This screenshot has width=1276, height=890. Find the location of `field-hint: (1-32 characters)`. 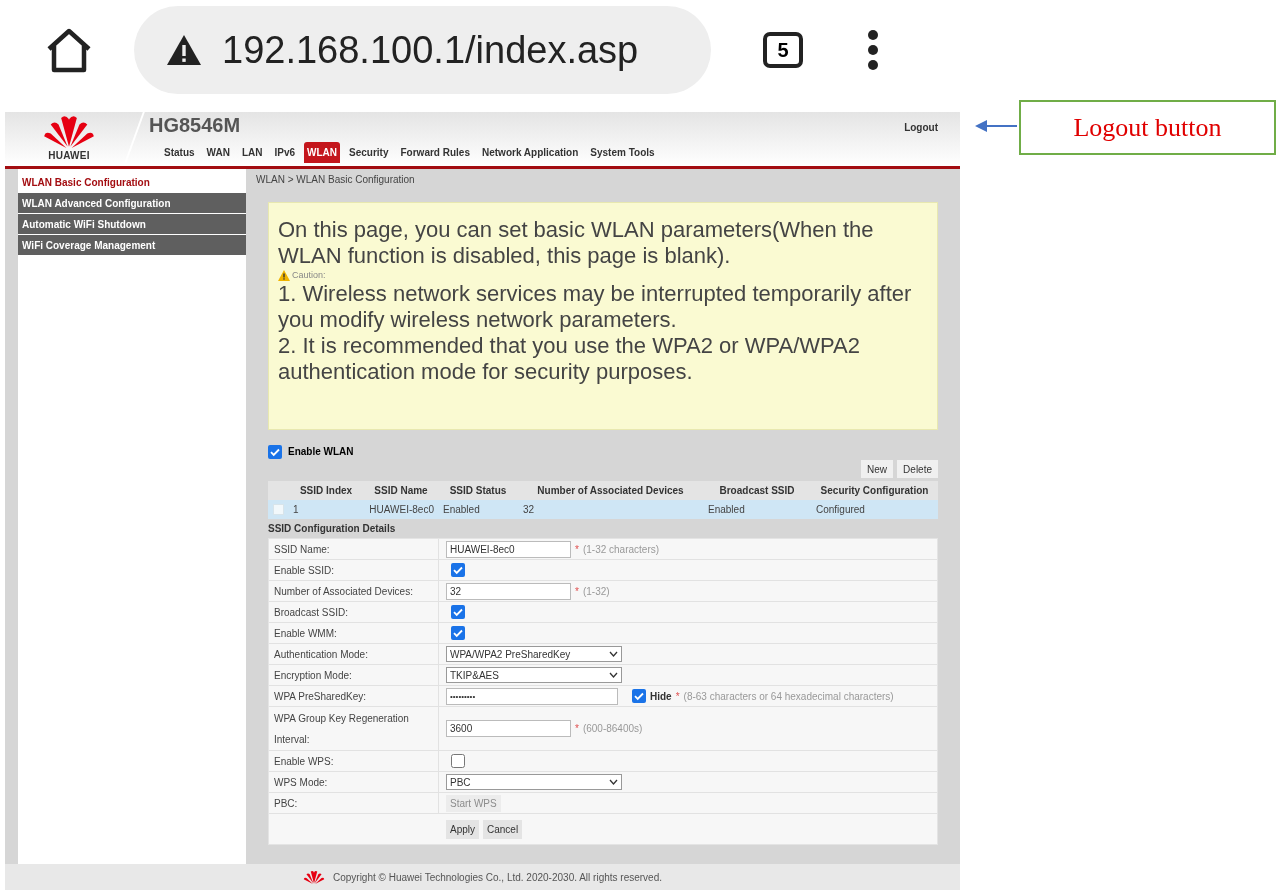

field-hint: (1-32 characters) is located at coordinates (621, 549).